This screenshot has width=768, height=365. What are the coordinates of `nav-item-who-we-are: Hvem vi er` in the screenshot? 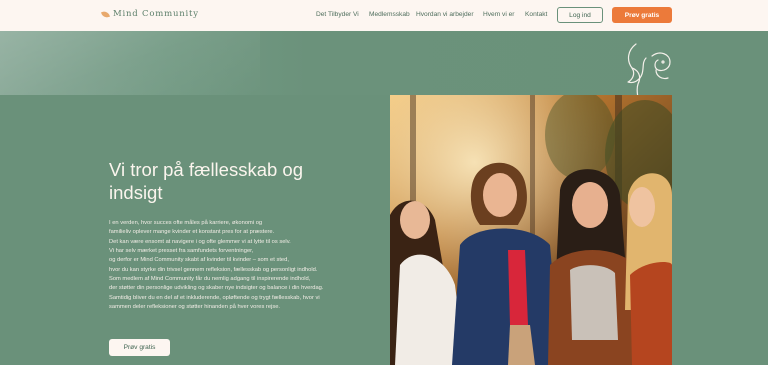 It's located at (499, 14).